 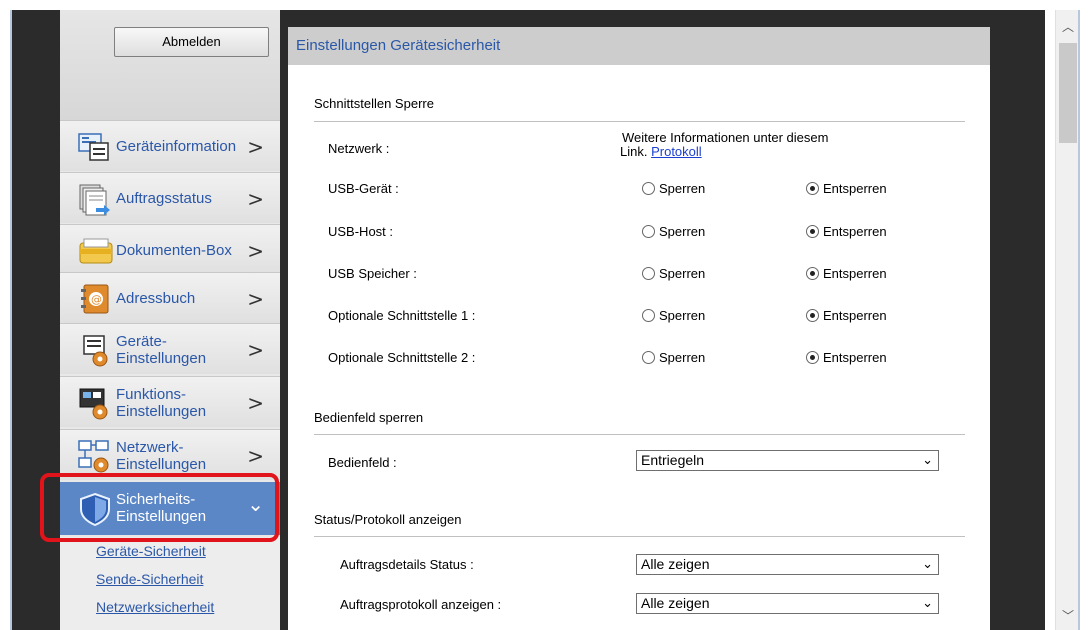 What do you see at coordinates (94, 200) in the screenshot?
I see `job-status-icon` at bounding box center [94, 200].